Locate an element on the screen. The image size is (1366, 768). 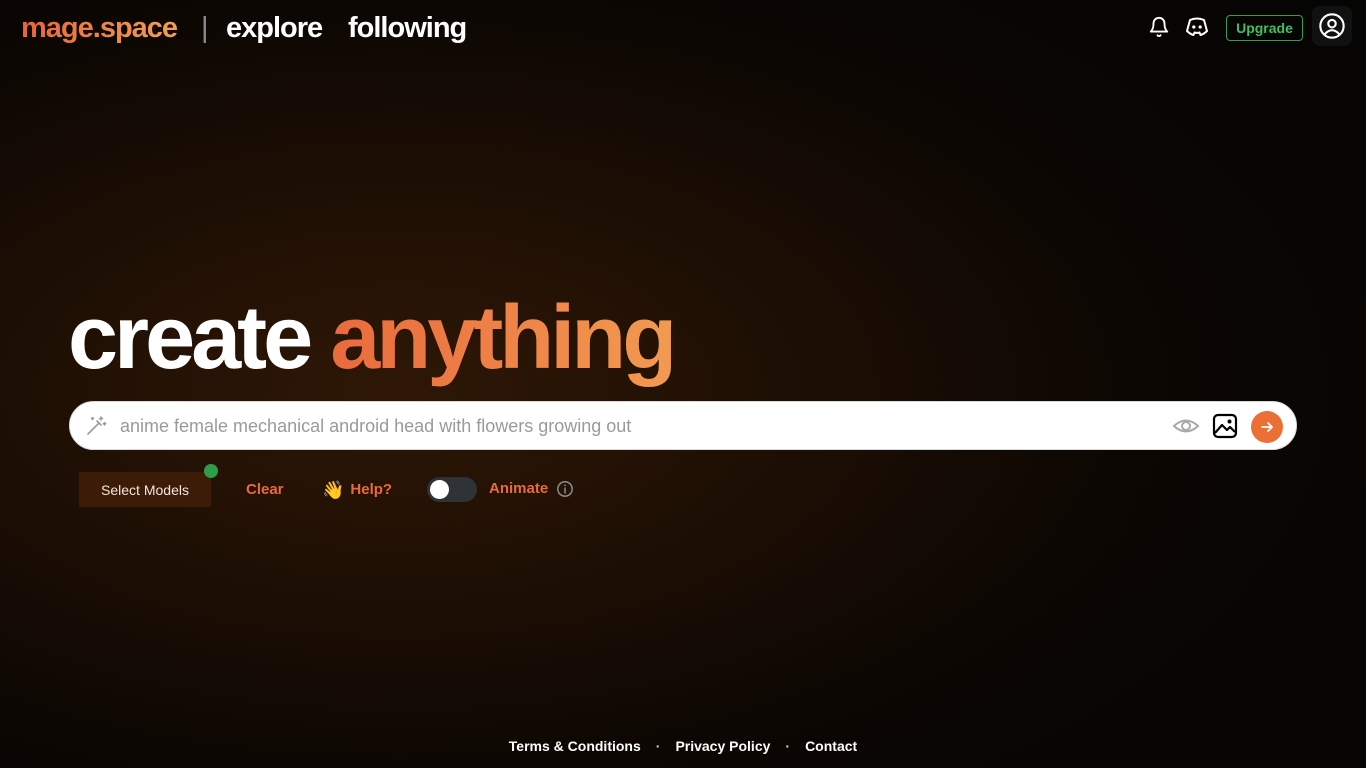
nav-explore-link: explore is located at coordinates (274, 28).